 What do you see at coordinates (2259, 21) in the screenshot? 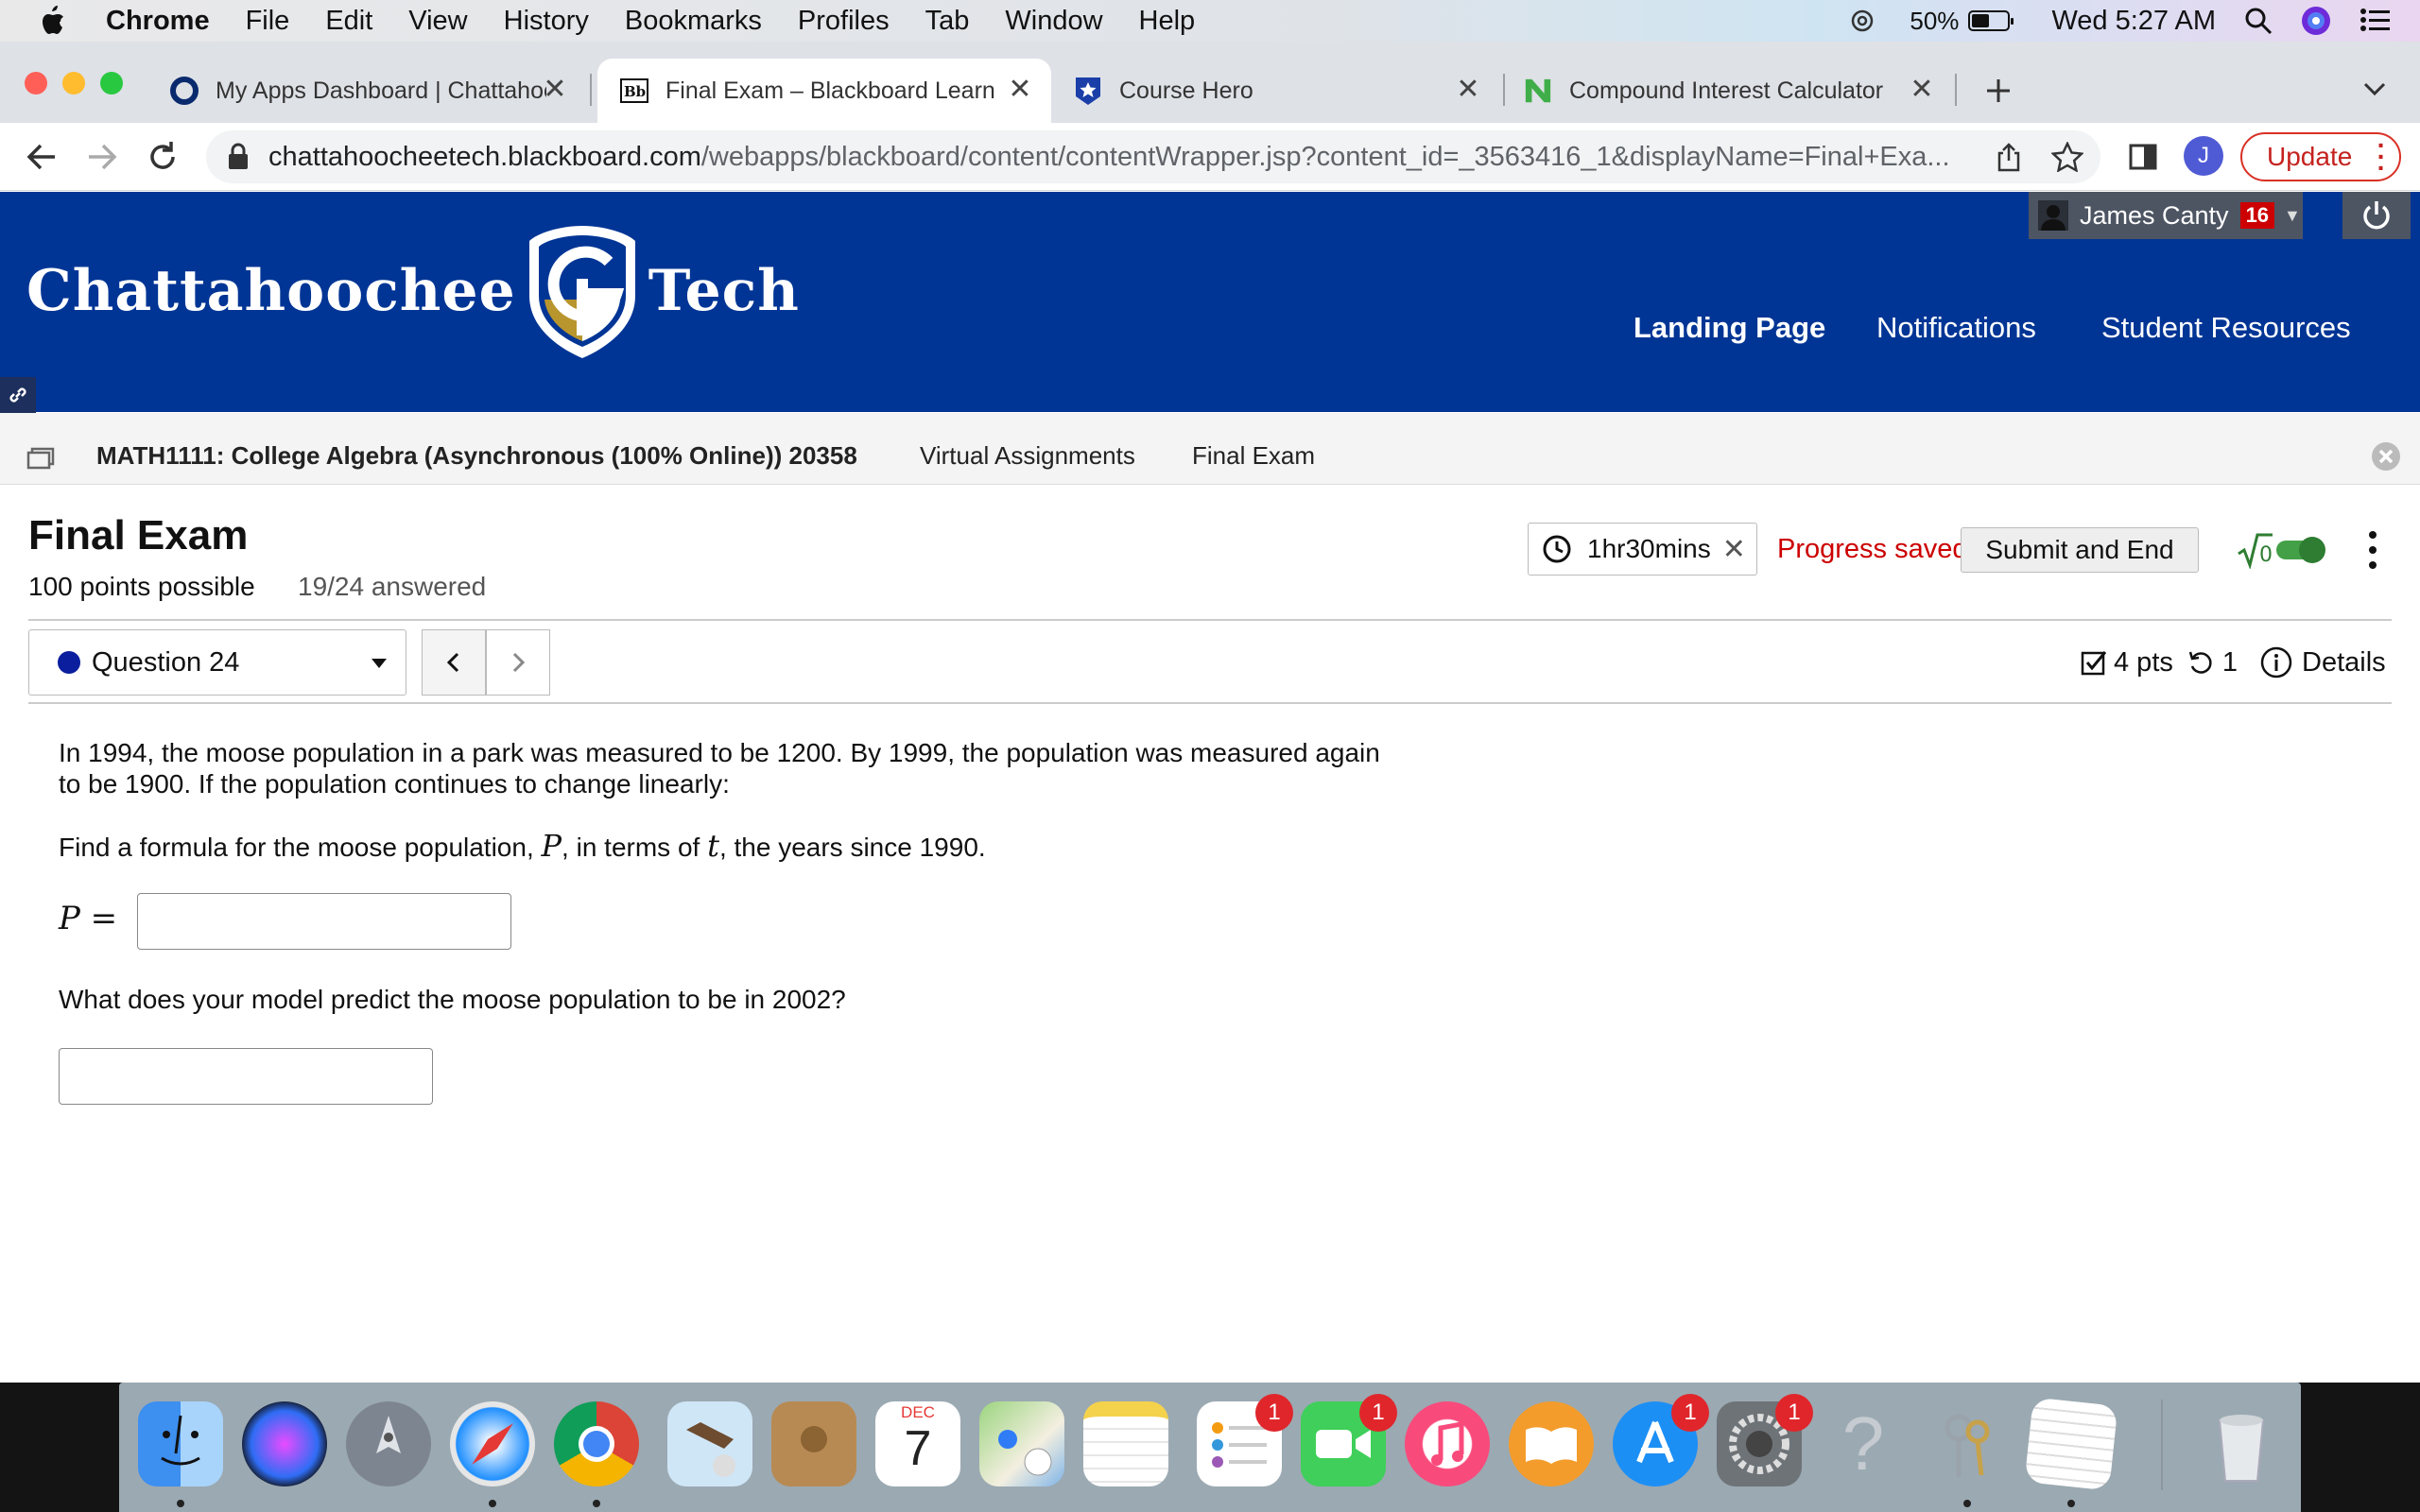
I see `spotlight-search-icon` at bounding box center [2259, 21].